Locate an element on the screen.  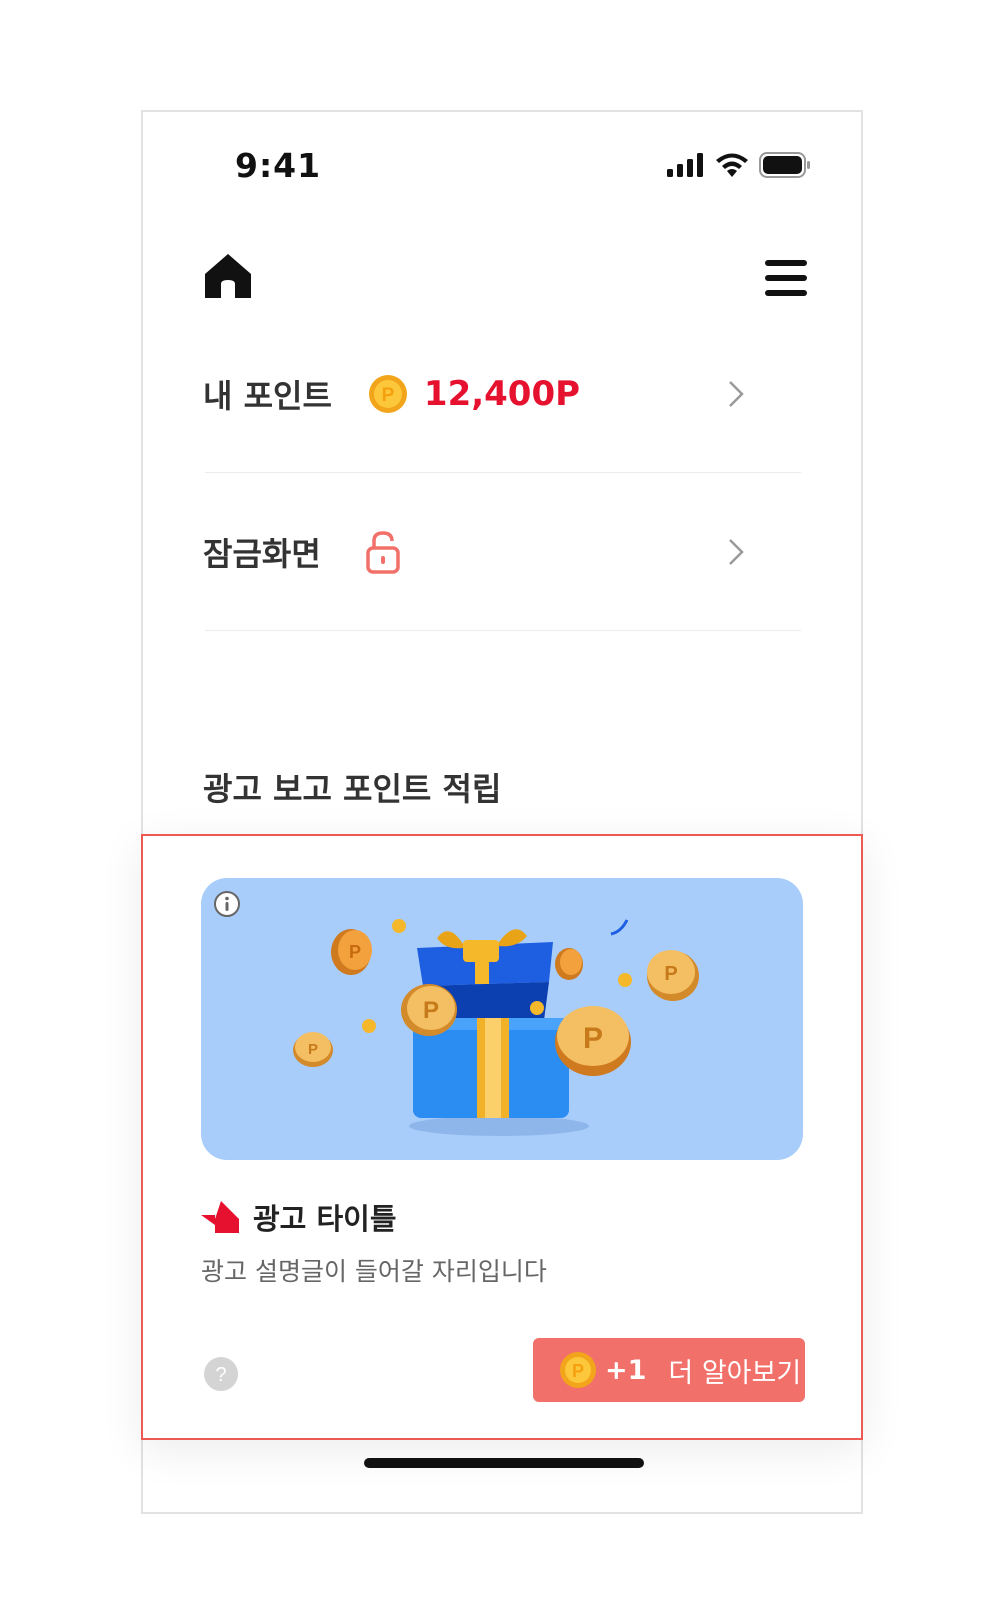
unlock-icon is located at coordinates (383, 552).